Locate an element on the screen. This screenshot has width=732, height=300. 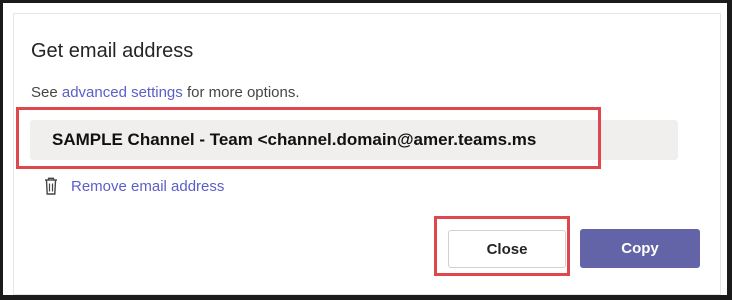
subtitle-suffix: for more options. is located at coordinates (241, 92).